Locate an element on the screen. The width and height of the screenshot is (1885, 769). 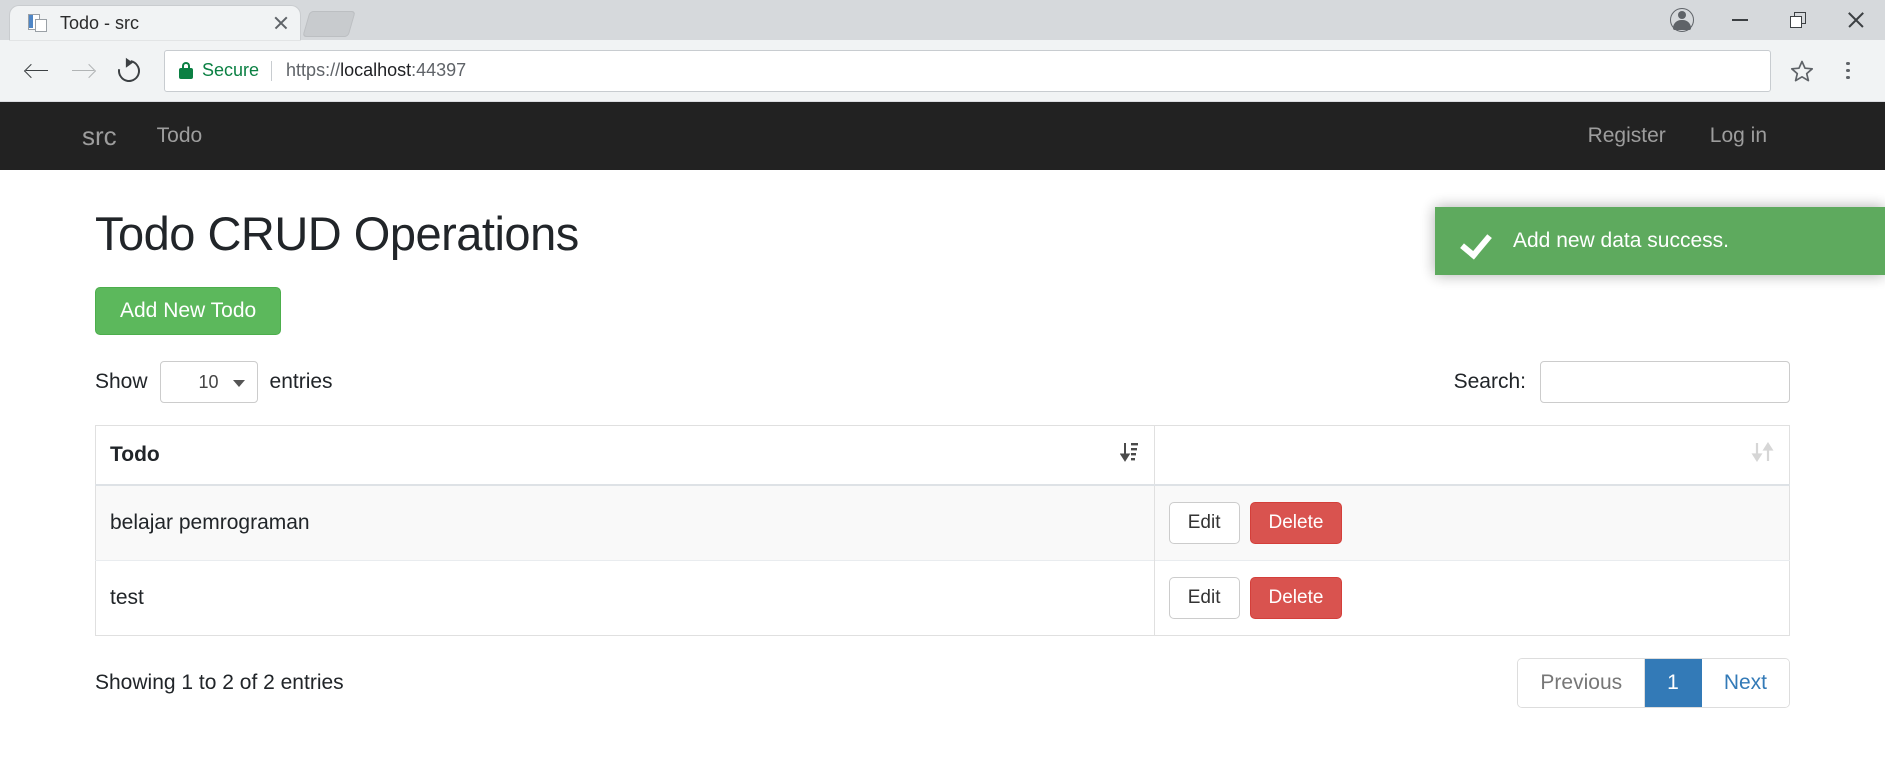
tab-close-icon is located at coordinates (281, 23).